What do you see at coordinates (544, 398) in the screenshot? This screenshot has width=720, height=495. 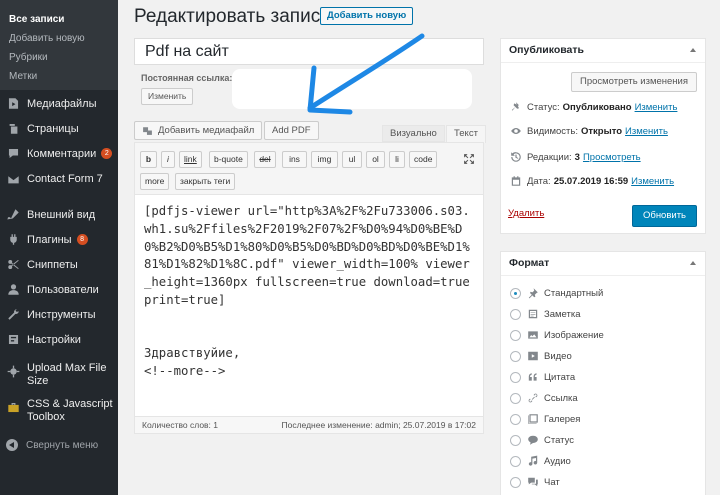 I see `format-option-link: Ссылка` at bounding box center [544, 398].